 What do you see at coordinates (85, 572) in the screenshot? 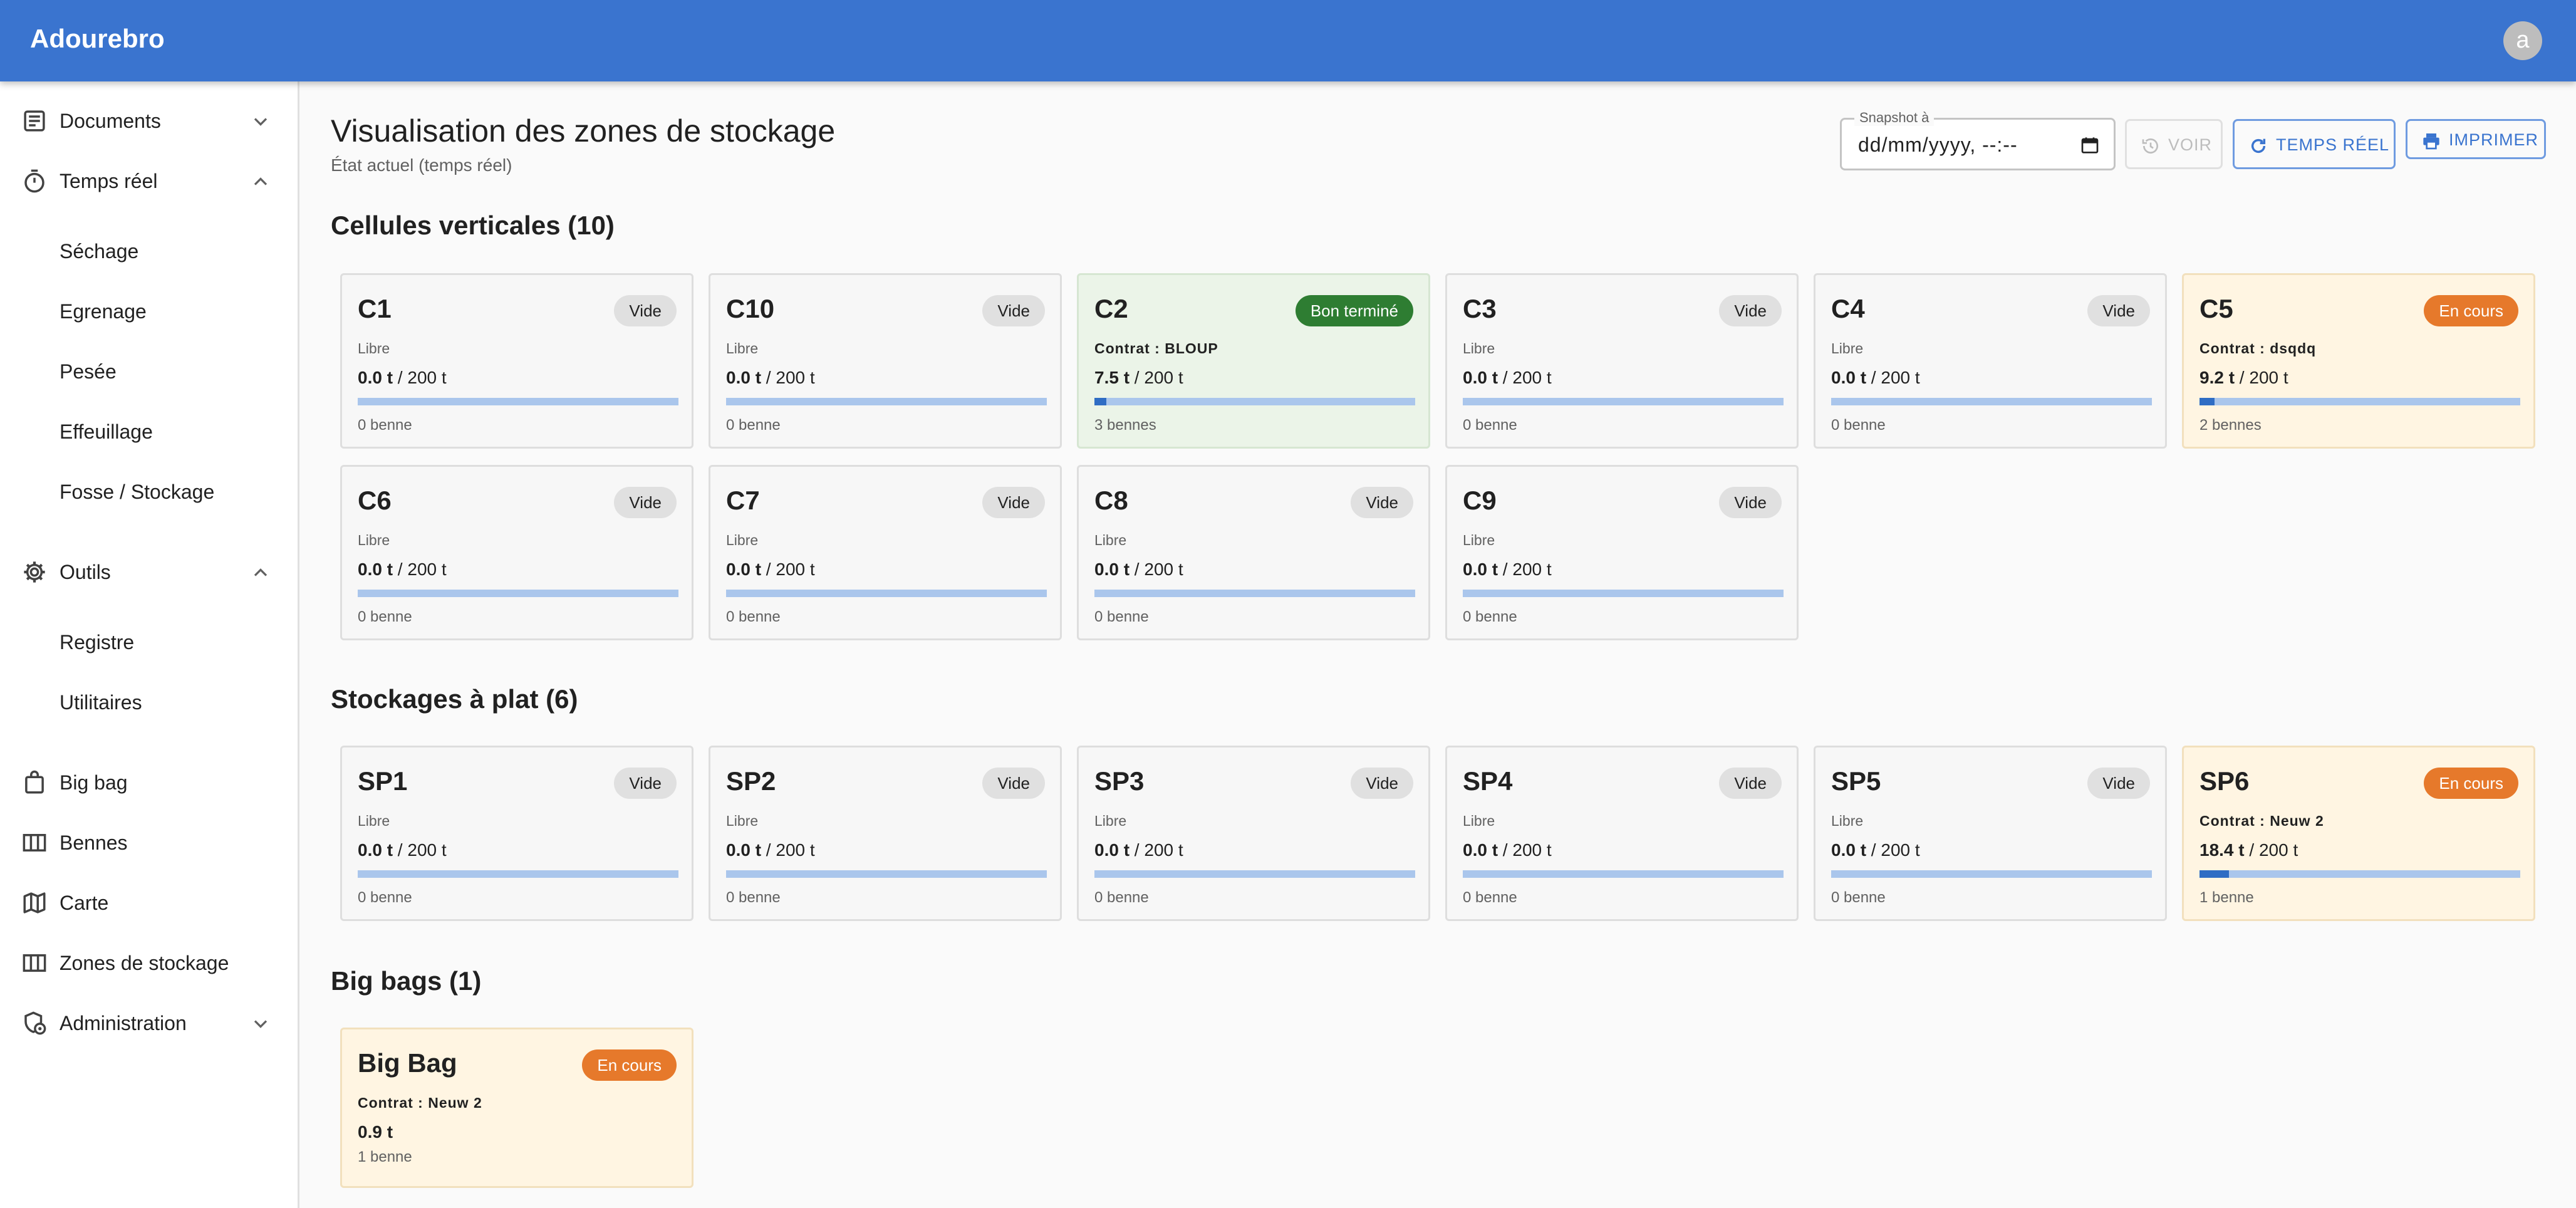
I see `sidebar-item-label: Outils` at bounding box center [85, 572].